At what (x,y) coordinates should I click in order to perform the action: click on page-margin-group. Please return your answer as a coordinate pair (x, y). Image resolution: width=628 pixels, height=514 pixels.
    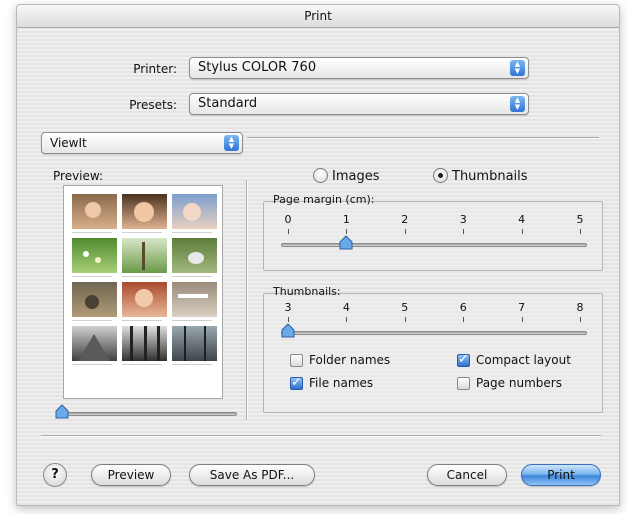
    Looking at the image, I should click on (433, 236).